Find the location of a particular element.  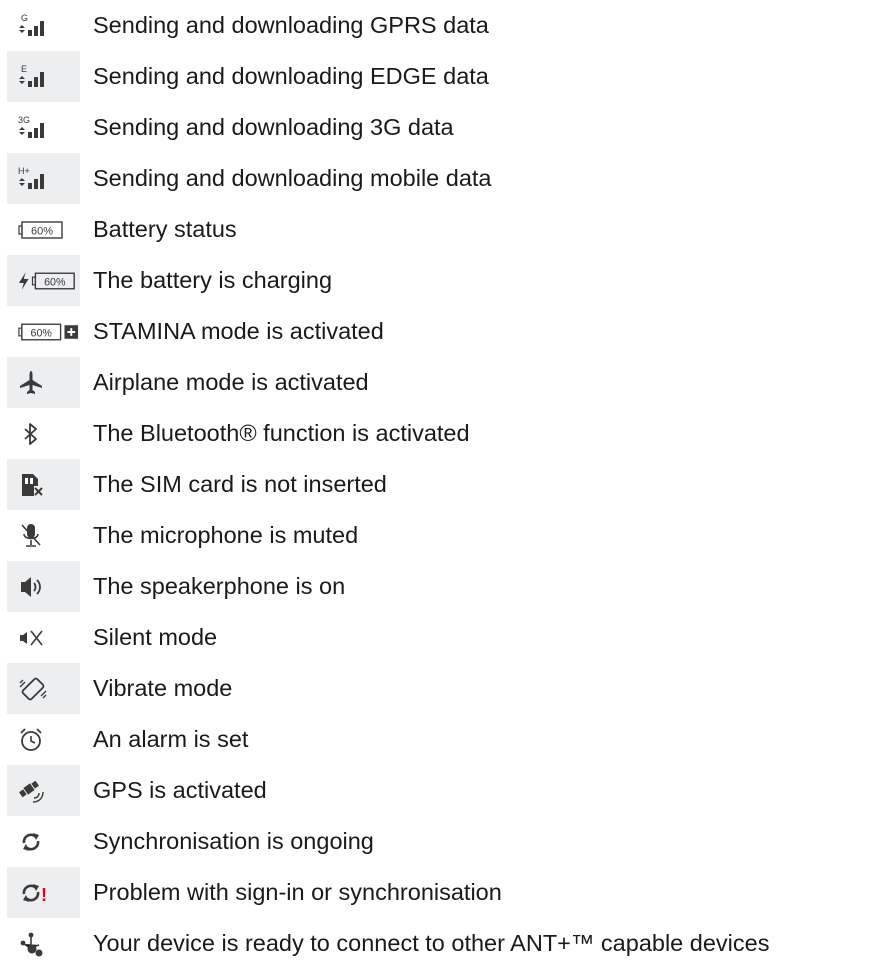

list-item: H+ Sending and downloading mobile data is located at coordinates (442, 178).